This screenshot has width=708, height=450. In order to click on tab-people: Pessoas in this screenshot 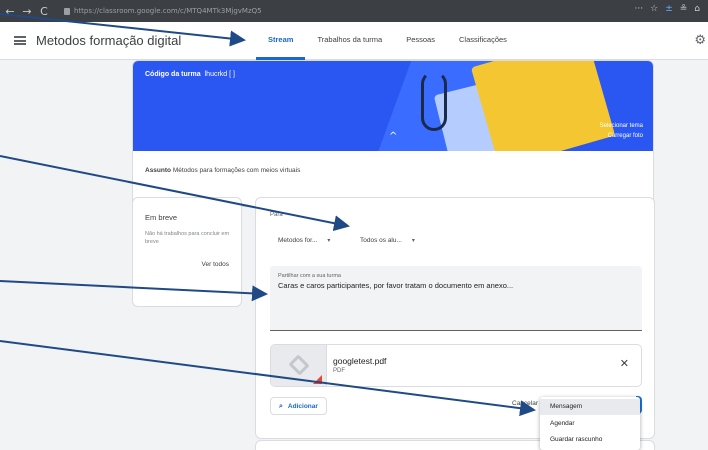, I will do `click(420, 41)`.